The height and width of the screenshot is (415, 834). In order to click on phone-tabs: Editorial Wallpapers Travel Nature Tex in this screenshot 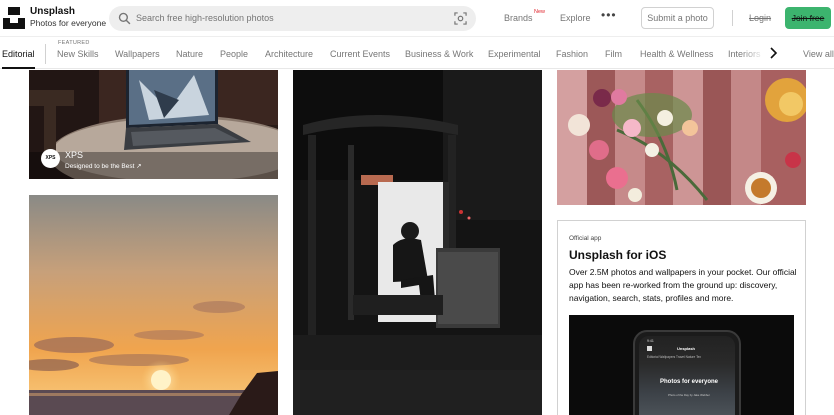, I will do `click(674, 357)`.